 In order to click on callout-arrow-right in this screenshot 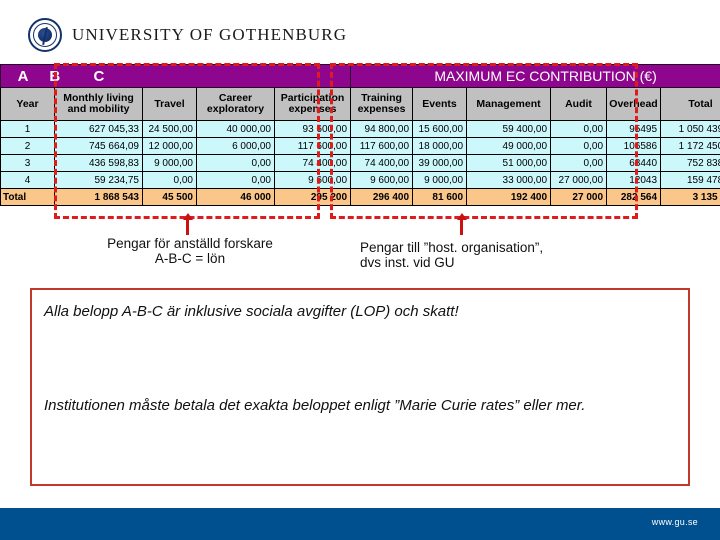, I will do `click(461, 227)`.